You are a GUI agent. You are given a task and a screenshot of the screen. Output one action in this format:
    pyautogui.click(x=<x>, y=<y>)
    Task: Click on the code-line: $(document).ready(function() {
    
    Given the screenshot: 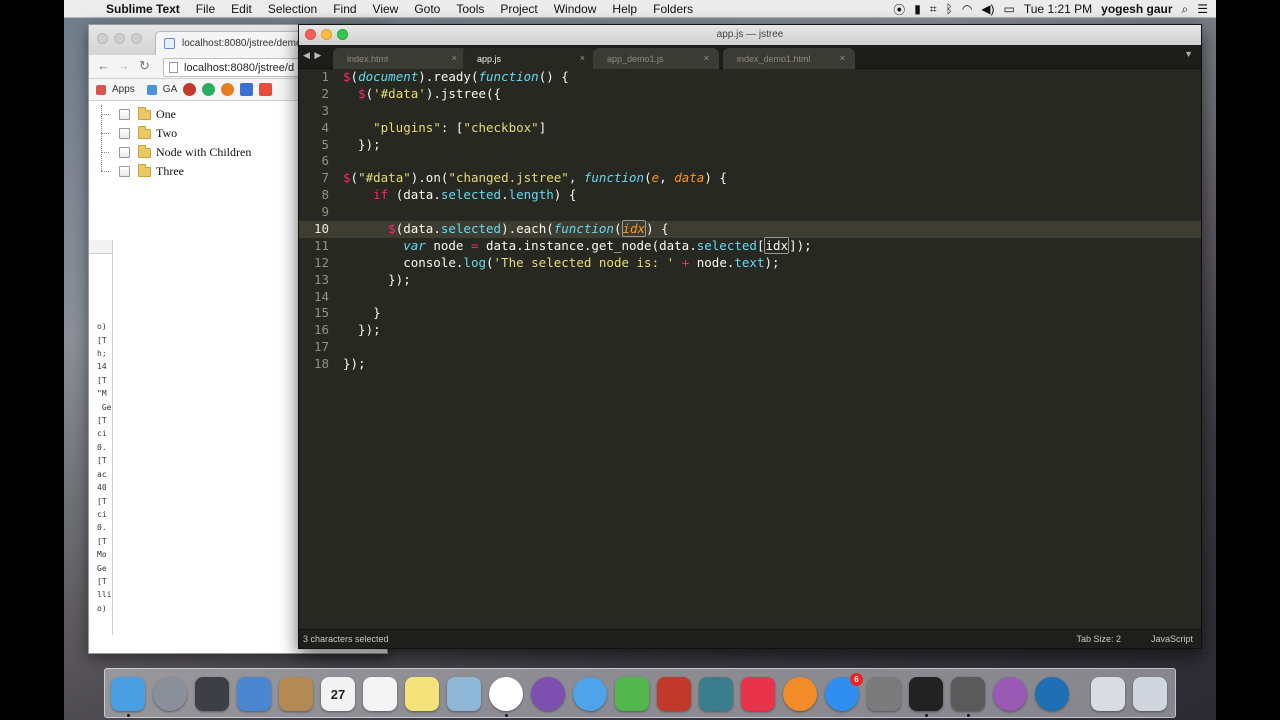 What is the action you would take?
    pyautogui.click(x=577, y=77)
    